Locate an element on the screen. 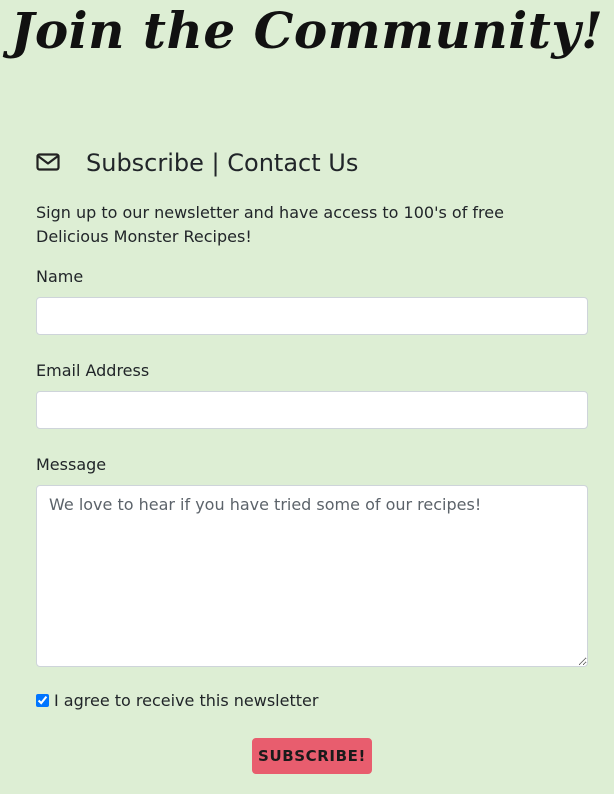 The image size is (614, 794). envelope-icon is located at coordinates (49, 163).